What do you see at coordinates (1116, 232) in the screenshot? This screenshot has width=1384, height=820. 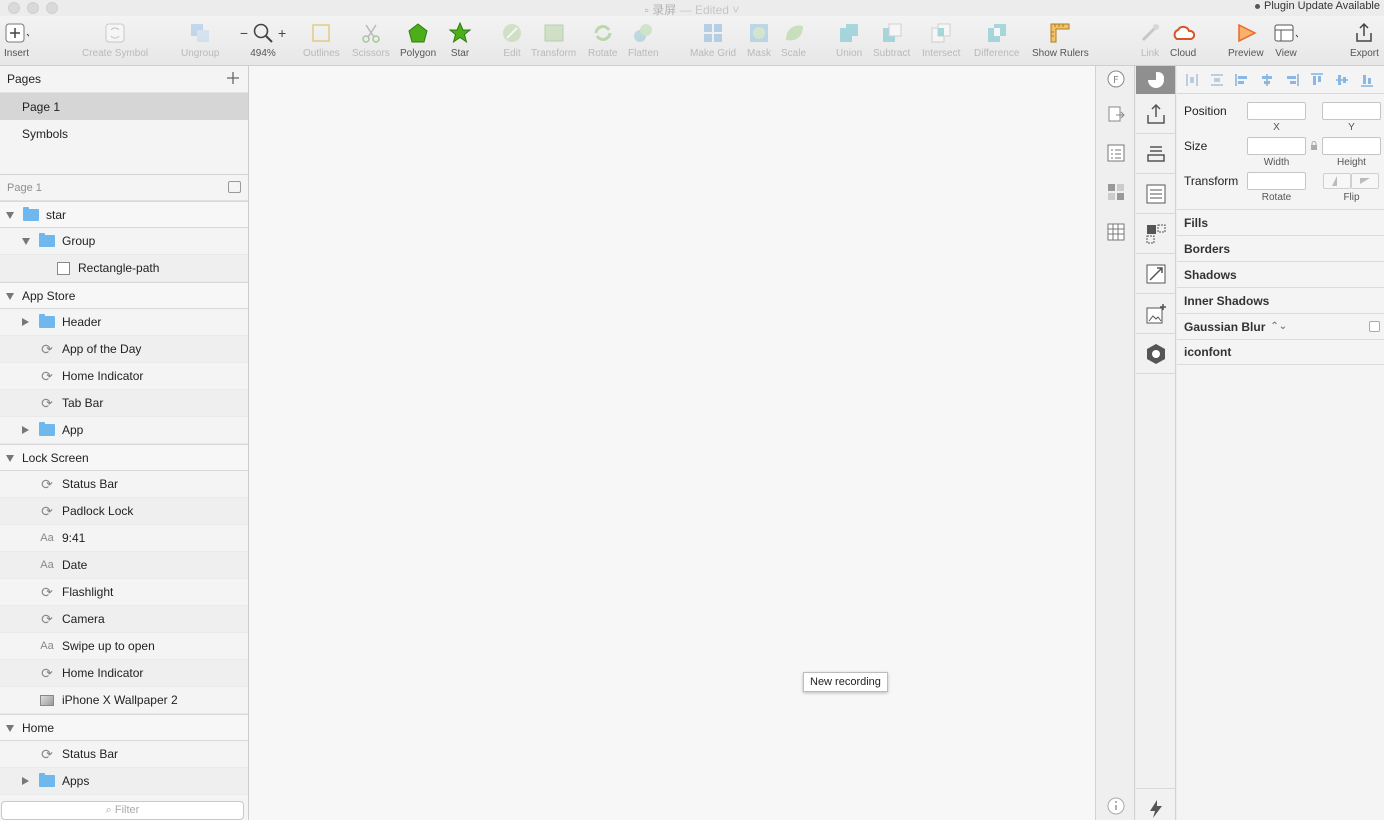 I see `table-icon` at bounding box center [1116, 232].